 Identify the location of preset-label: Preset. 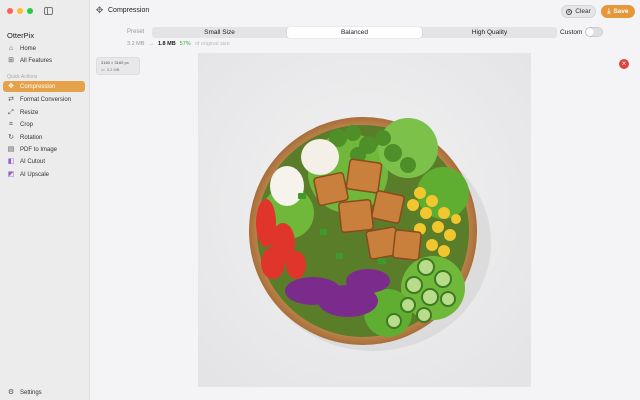
(136, 32).